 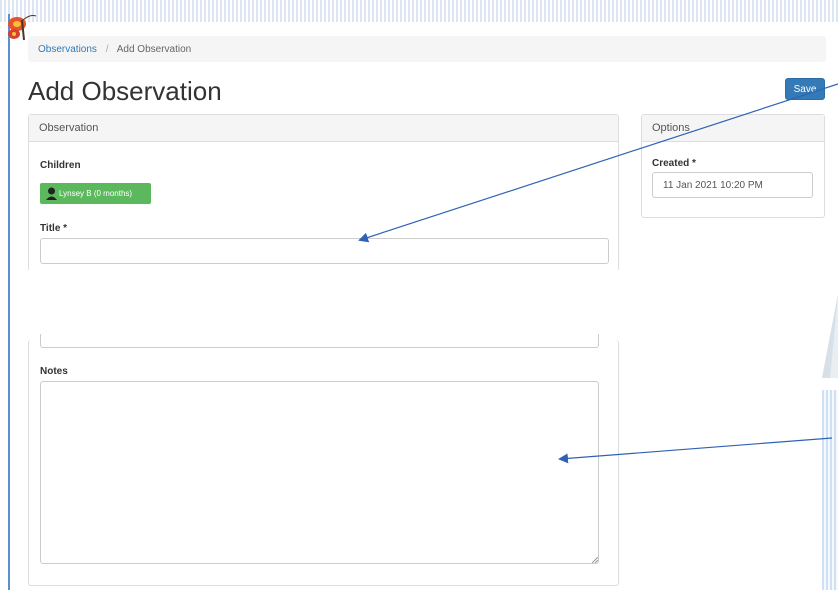 I want to click on created-datetime-input, so click(x=732, y=185).